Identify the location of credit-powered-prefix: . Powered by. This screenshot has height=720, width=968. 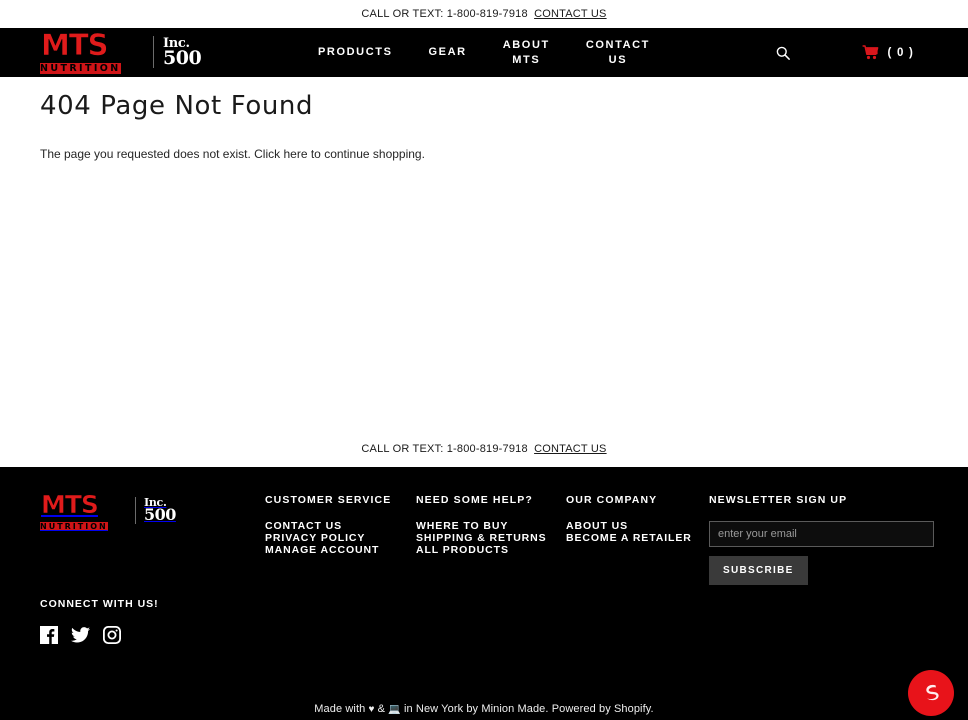
(579, 709).